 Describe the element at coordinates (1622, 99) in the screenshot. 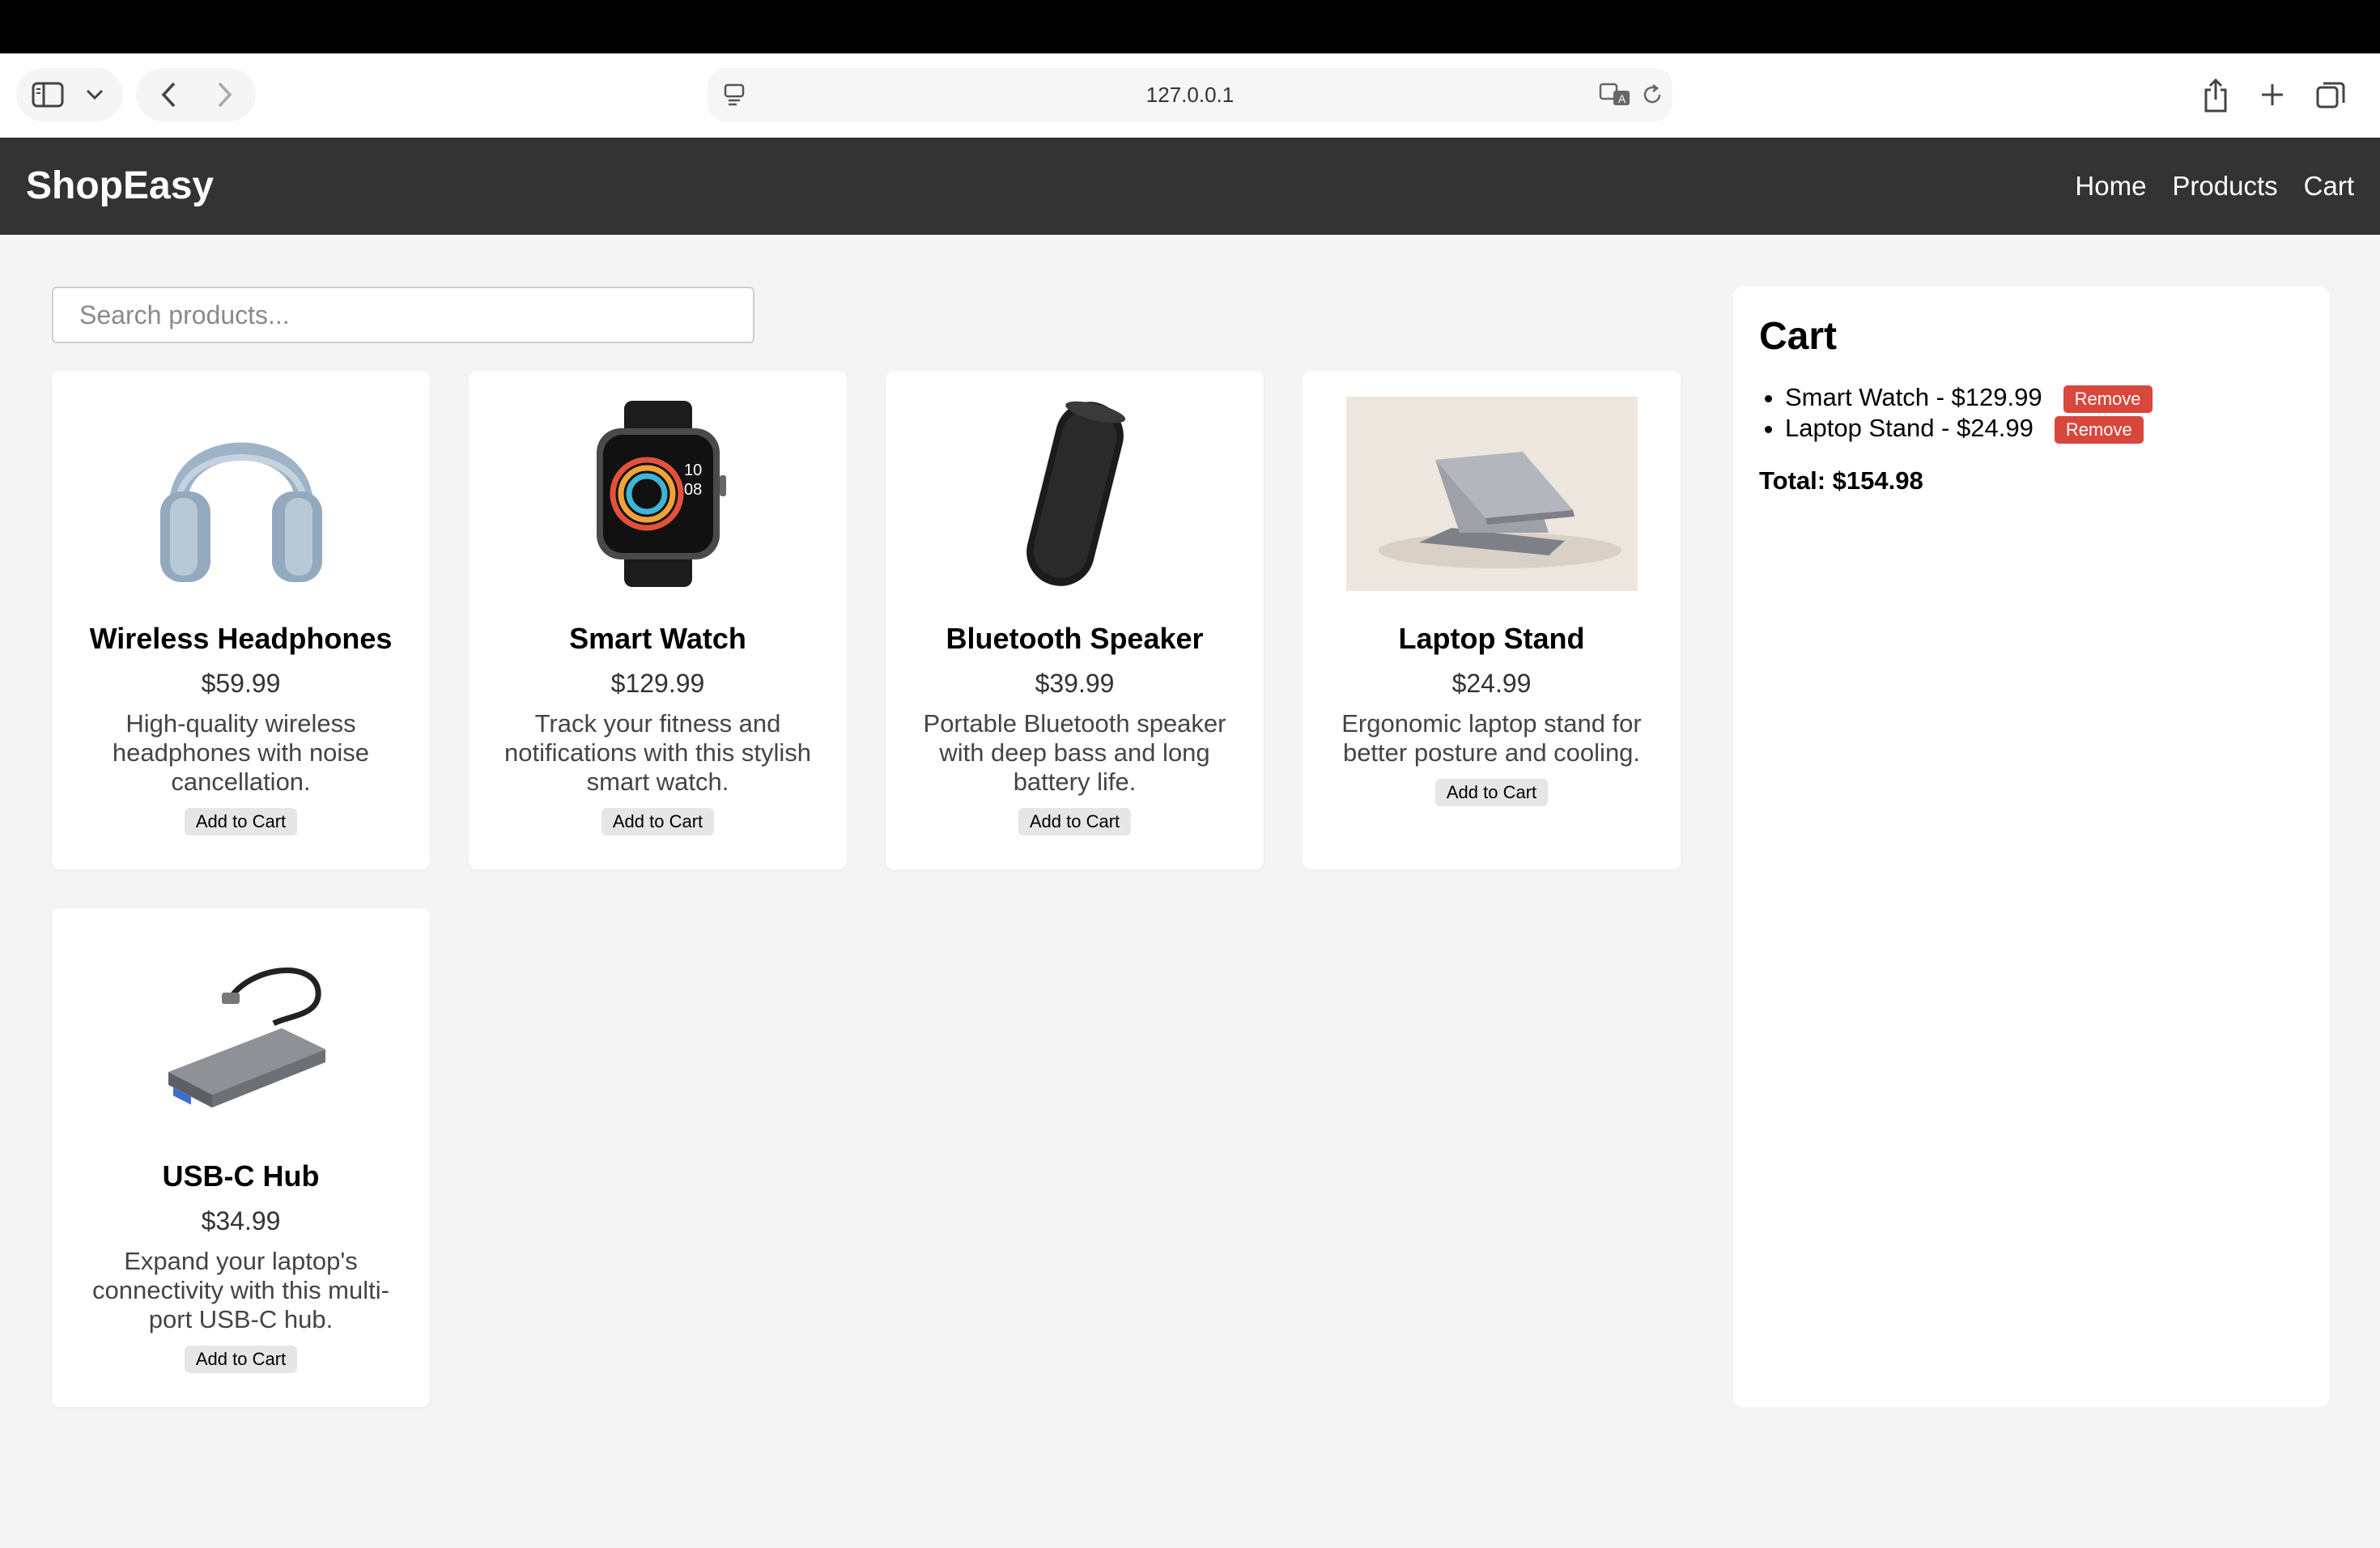

I see `svg-text: A` at that location.